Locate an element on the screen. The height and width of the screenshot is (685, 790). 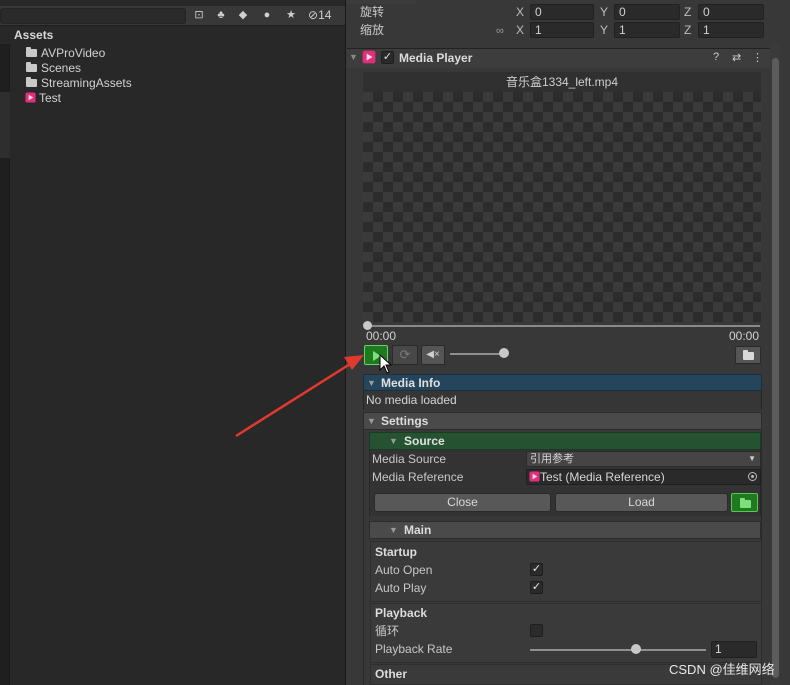
scale-y-field: 1 is located at coordinates (647, 30).